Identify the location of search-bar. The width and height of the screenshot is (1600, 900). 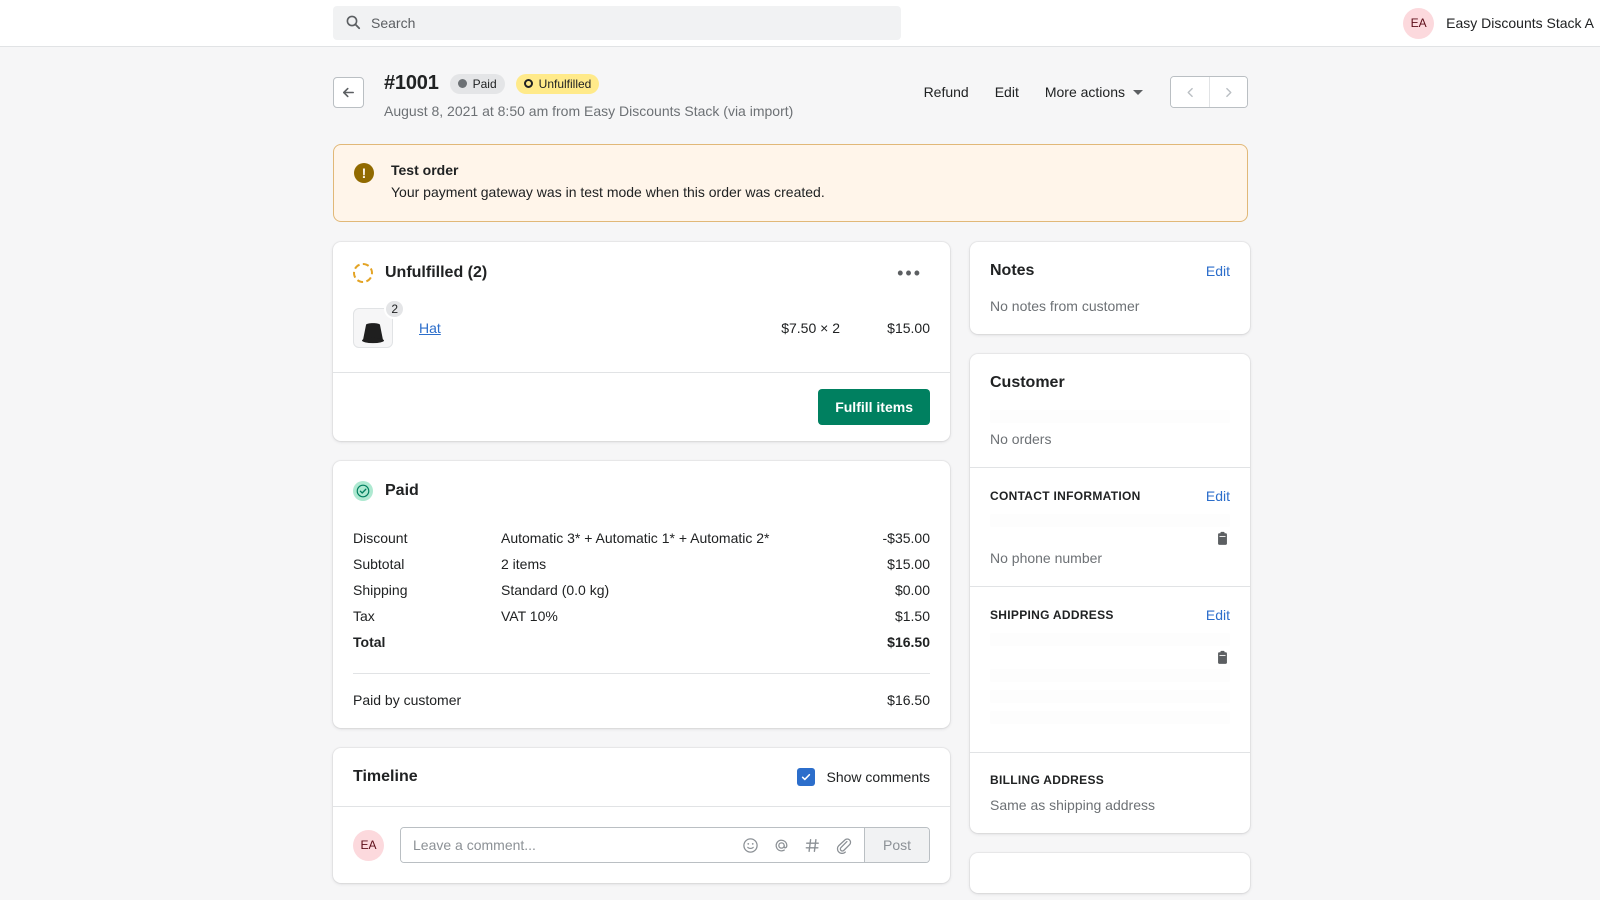
(617, 23).